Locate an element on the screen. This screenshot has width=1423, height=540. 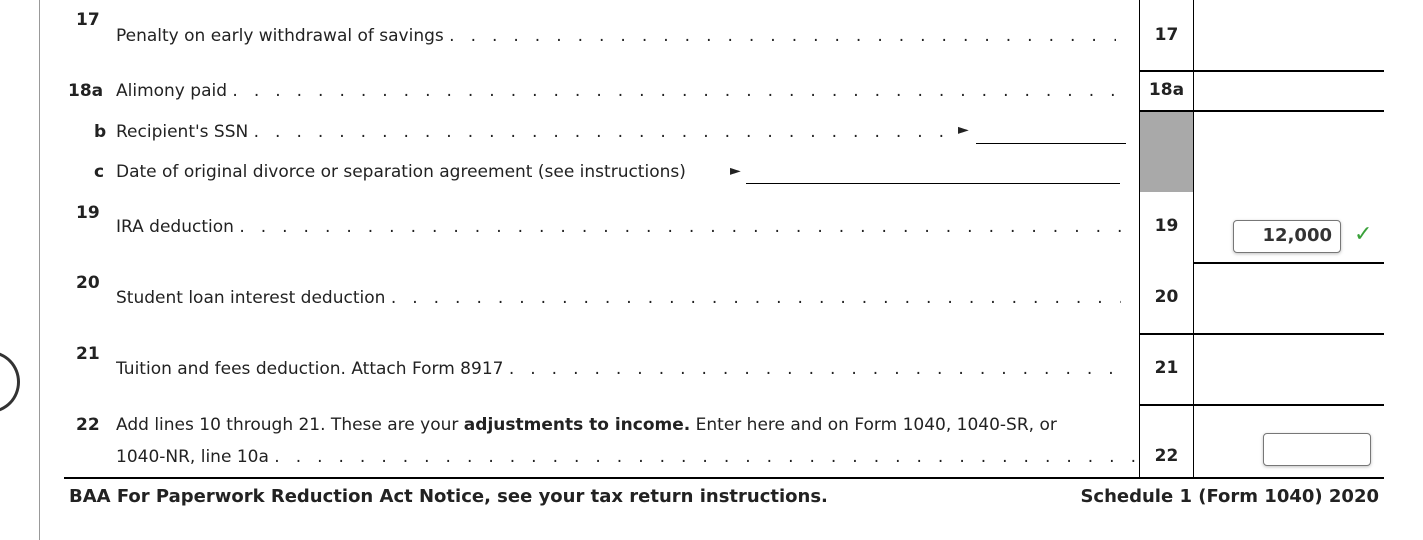
checkmark-icon: ✓ is located at coordinates (1363, 234).